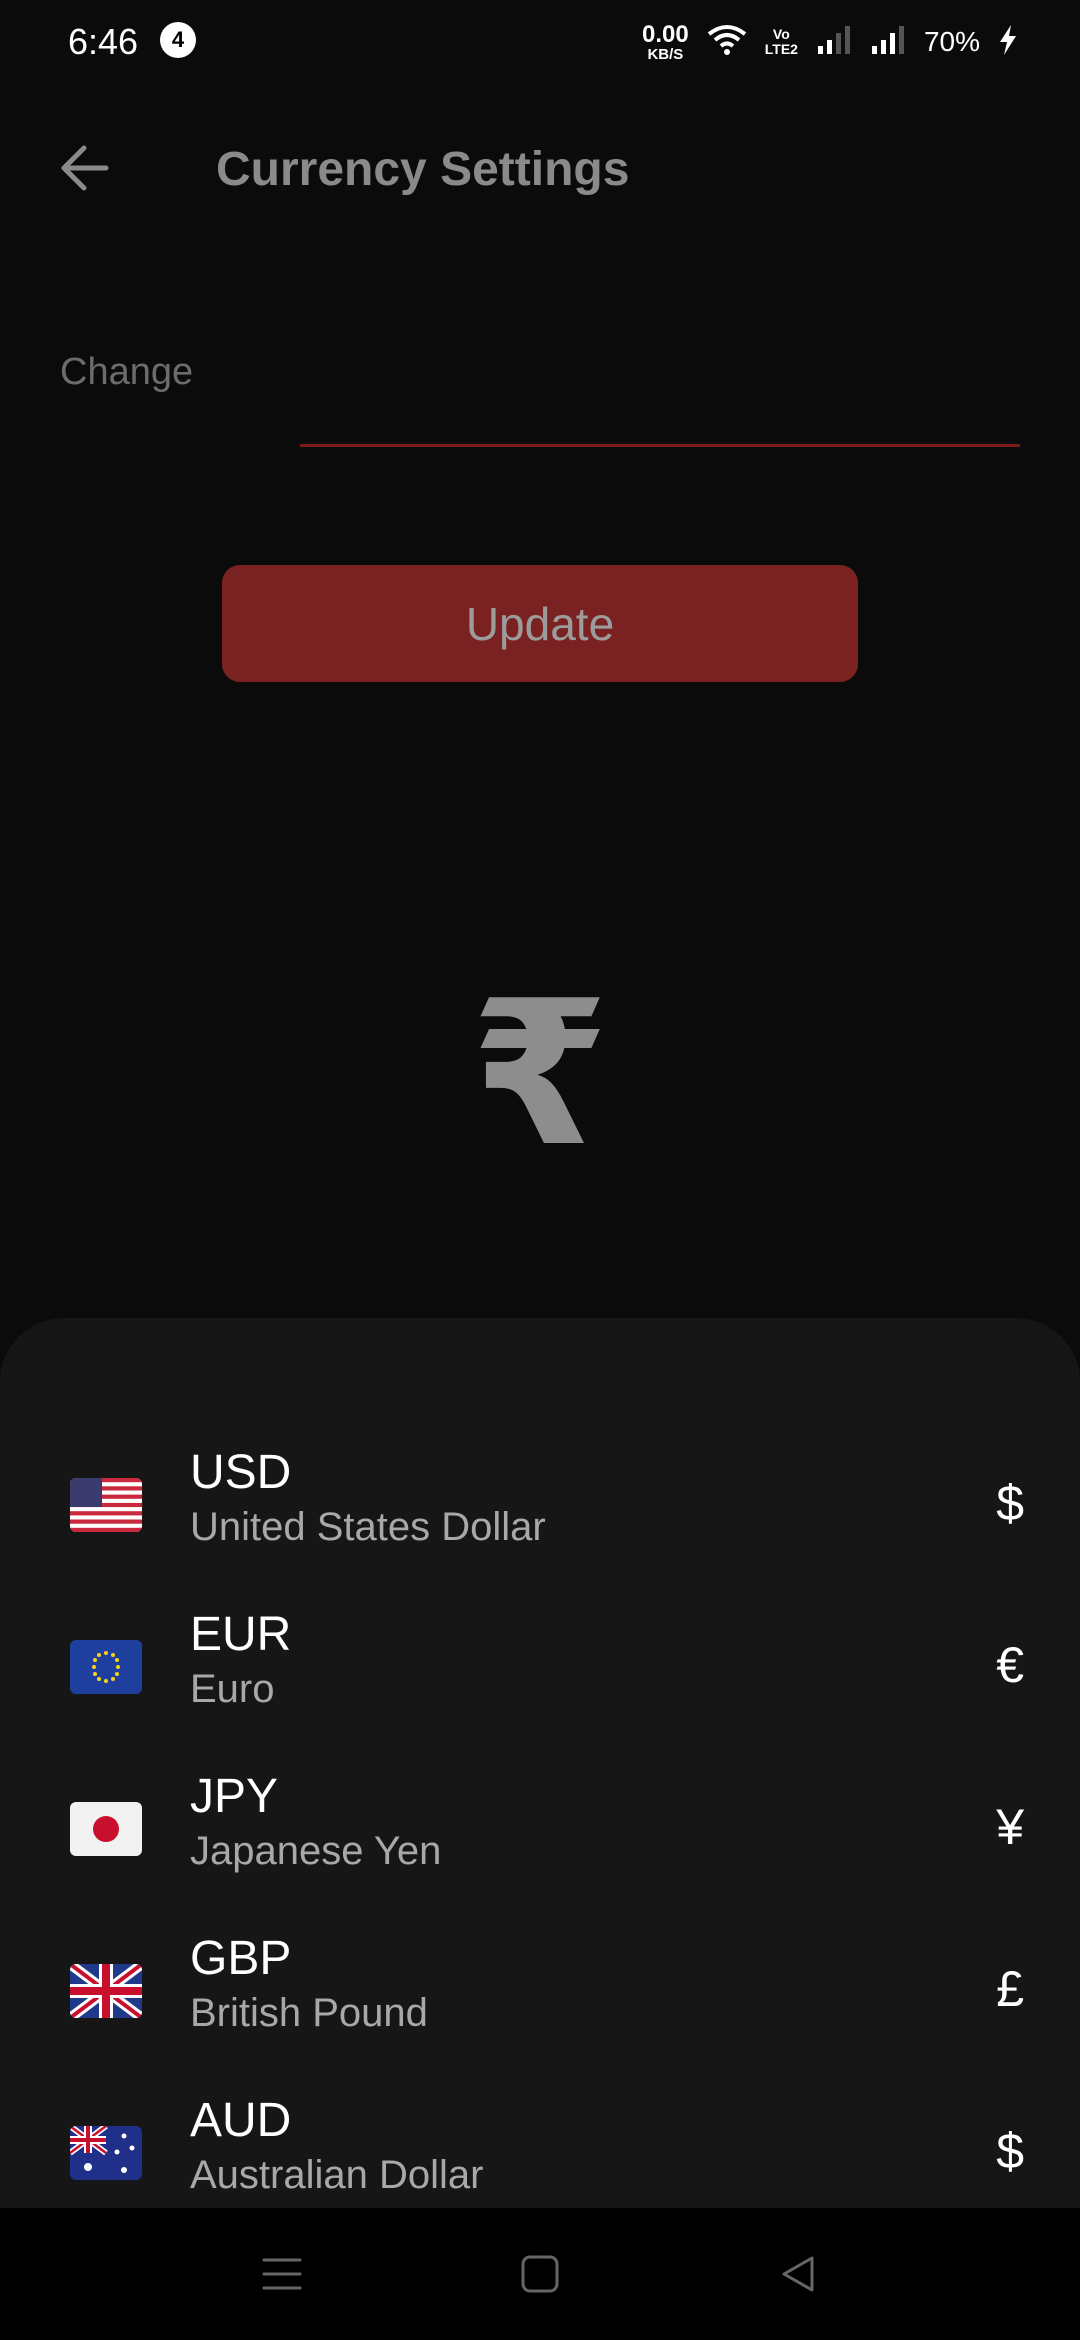 This screenshot has height=2340, width=1080. I want to click on currency-item-gbp: GBP British Pound £, so click(540, 1991).